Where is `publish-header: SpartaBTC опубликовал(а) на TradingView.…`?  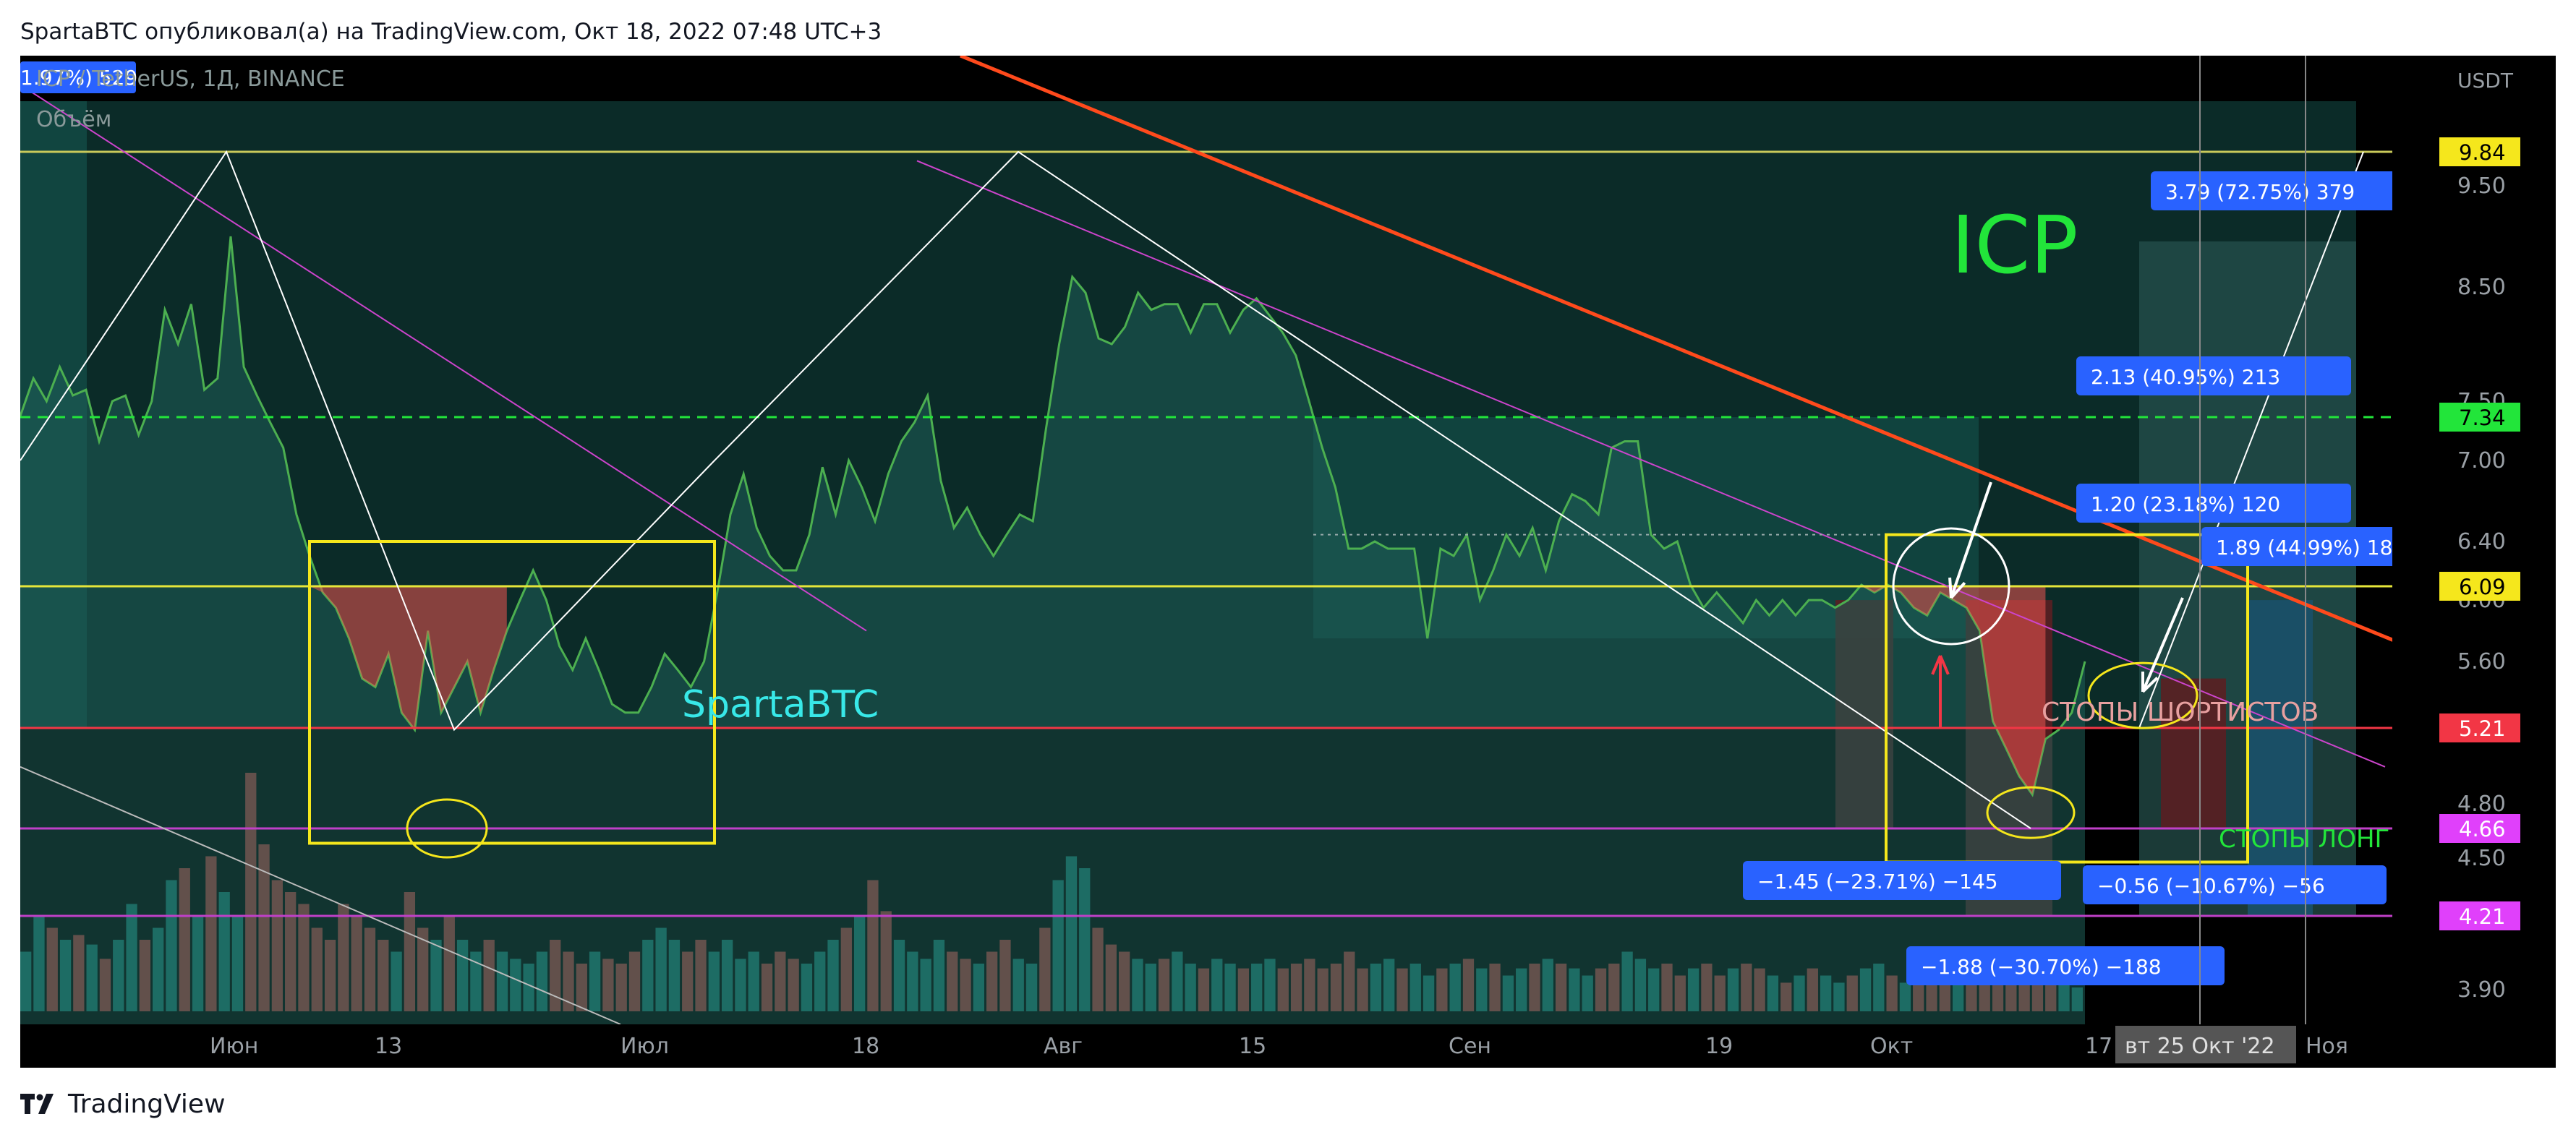
publish-header: SpartaBTC опубликовал(а) на TradingView.… is located at coordinates (451, 32).